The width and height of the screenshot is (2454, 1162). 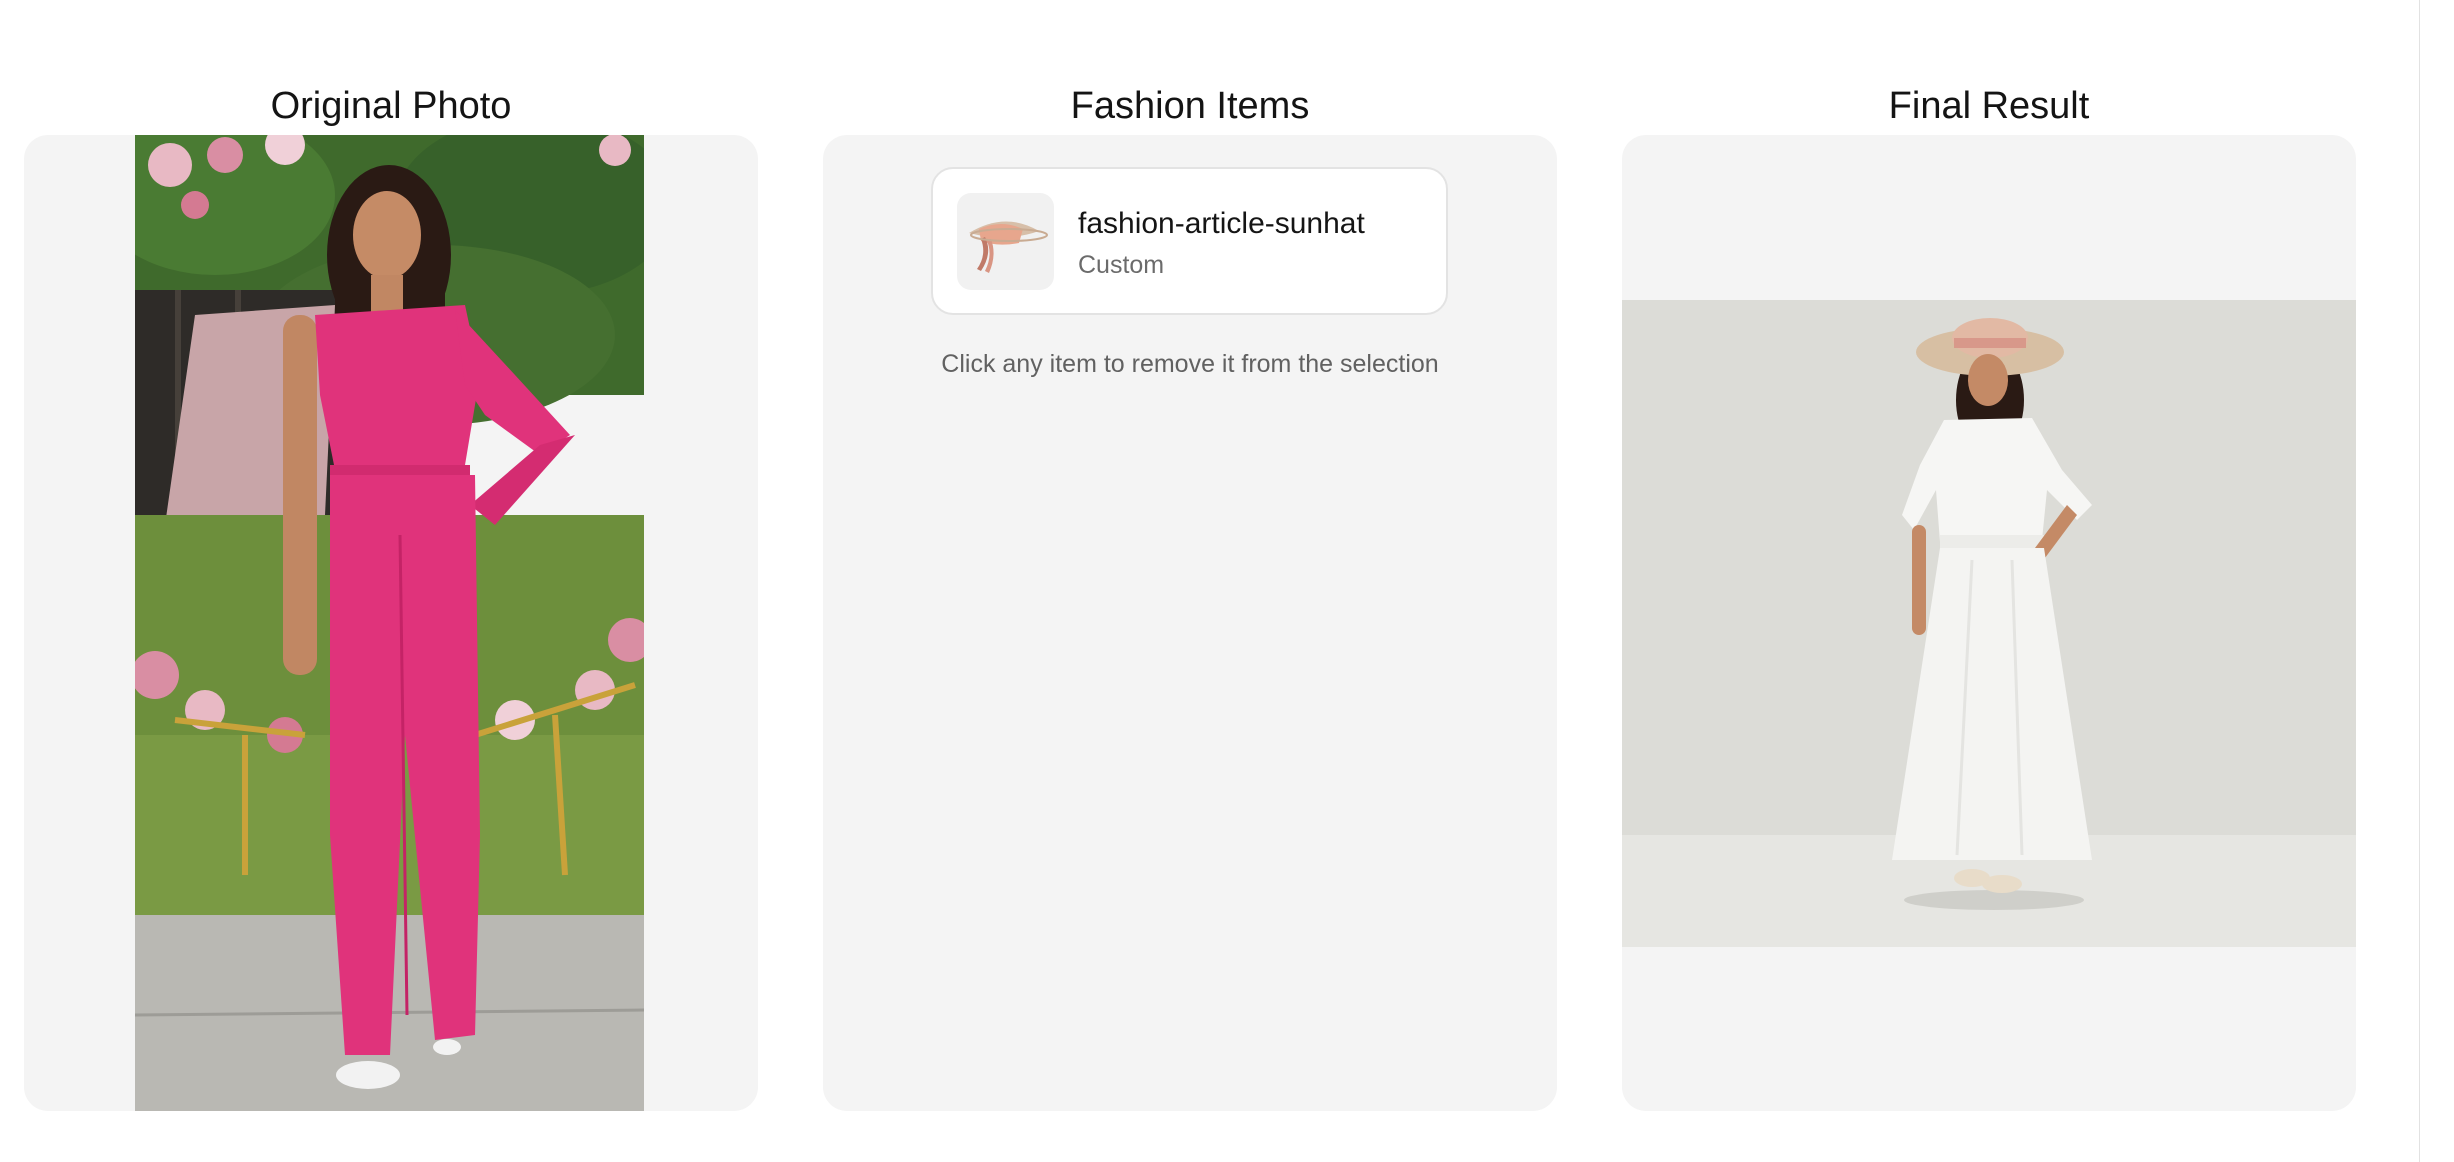 What do you see at coordinates (2419, 581) in the screenshot?
I see `right-divider` at bounding box center [2419, 581].